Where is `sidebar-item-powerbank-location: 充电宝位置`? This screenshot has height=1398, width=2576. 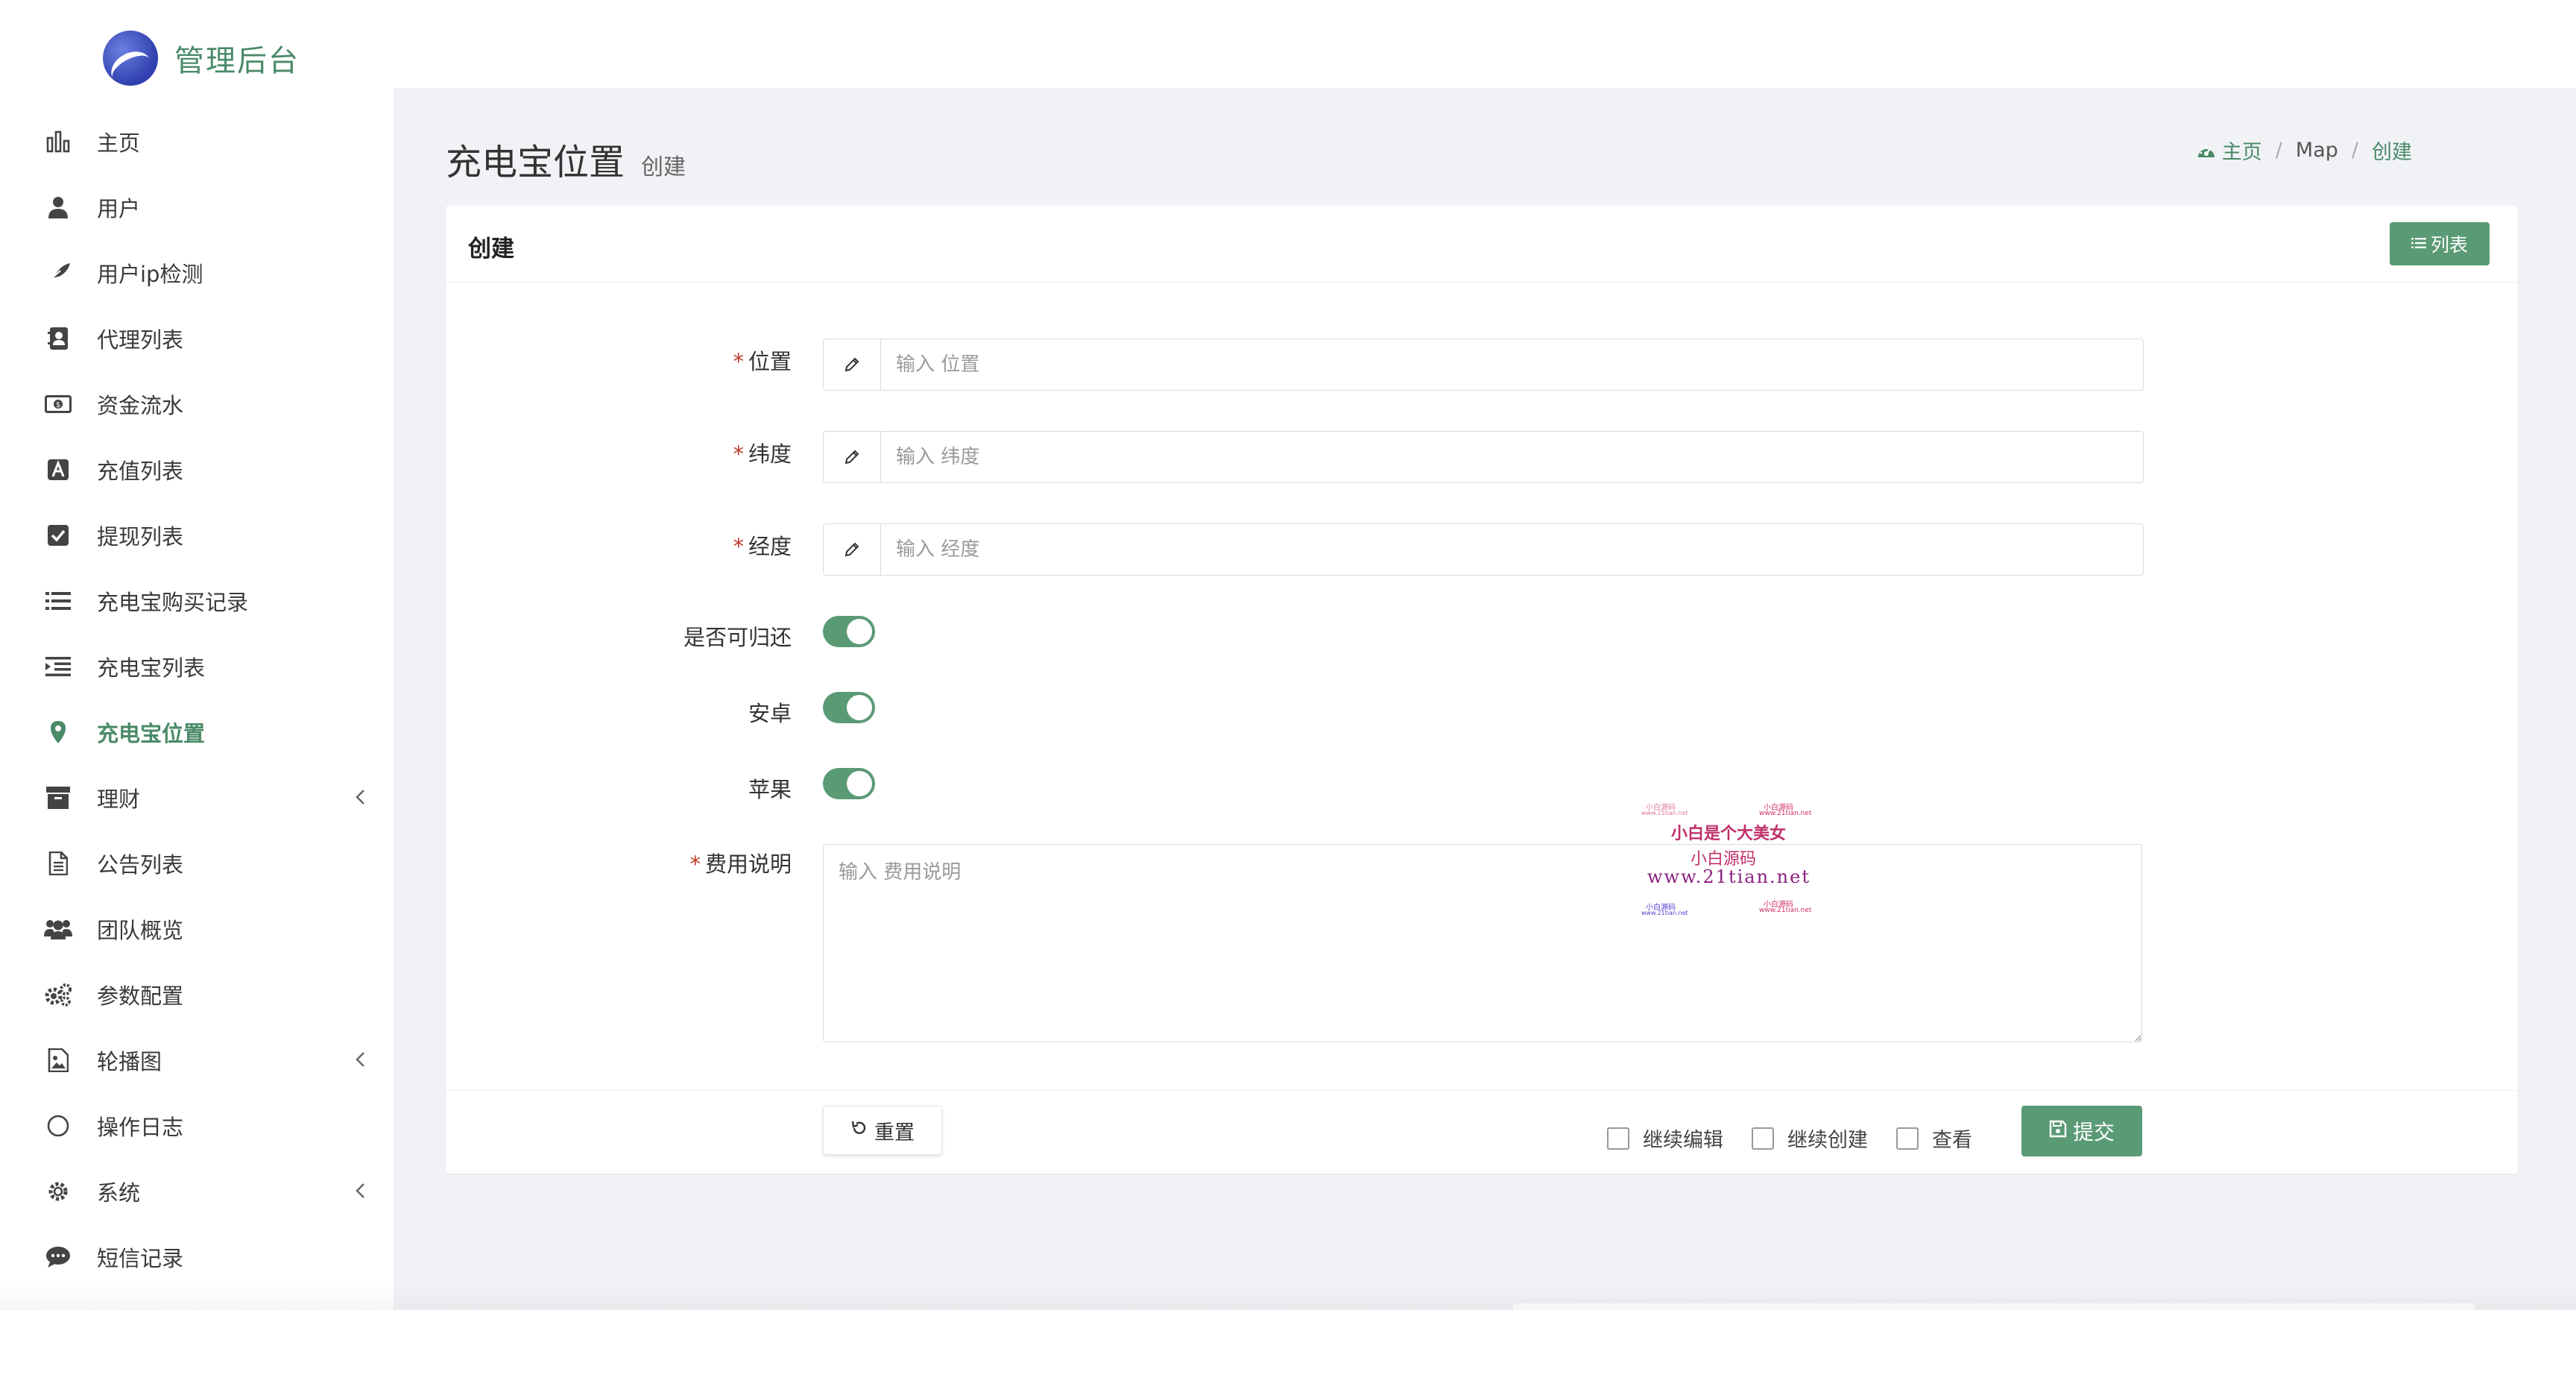
sidebar-item-powerbank-location: 充电宝位置 is located at coordinates (197, 732).